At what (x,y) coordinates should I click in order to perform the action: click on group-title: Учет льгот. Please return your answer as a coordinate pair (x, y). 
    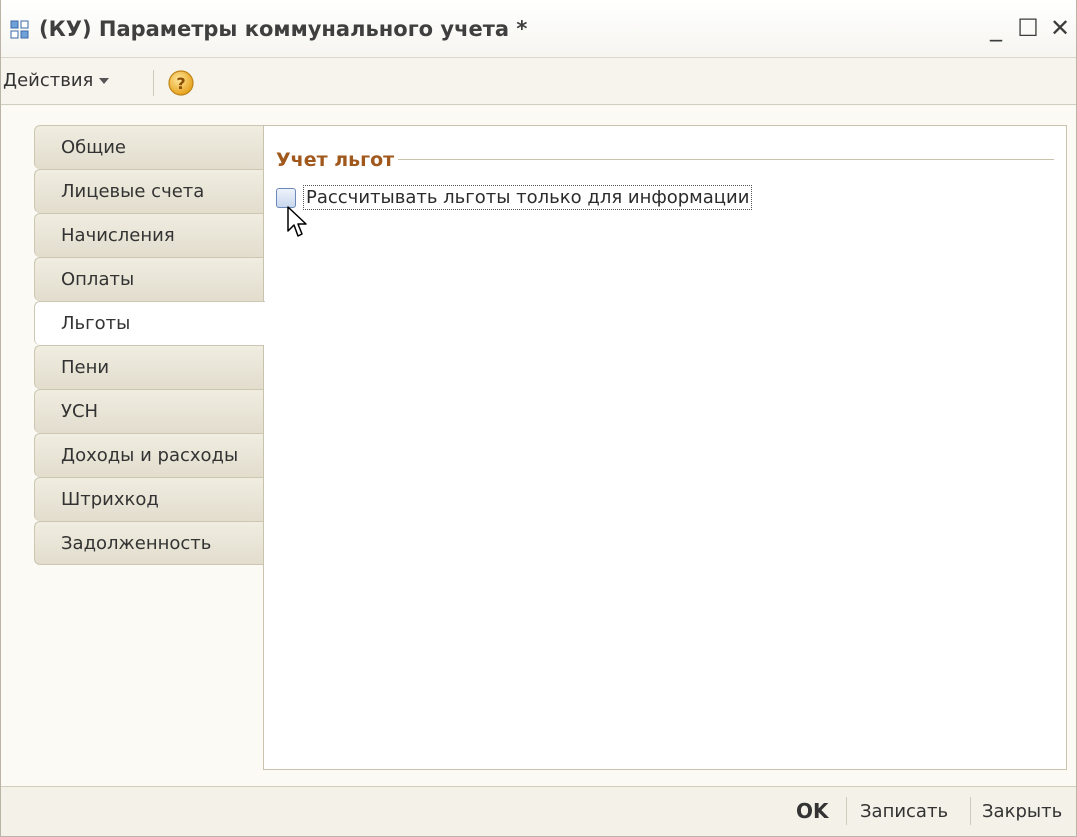
    Looking at the image, I should click on (337, 160).